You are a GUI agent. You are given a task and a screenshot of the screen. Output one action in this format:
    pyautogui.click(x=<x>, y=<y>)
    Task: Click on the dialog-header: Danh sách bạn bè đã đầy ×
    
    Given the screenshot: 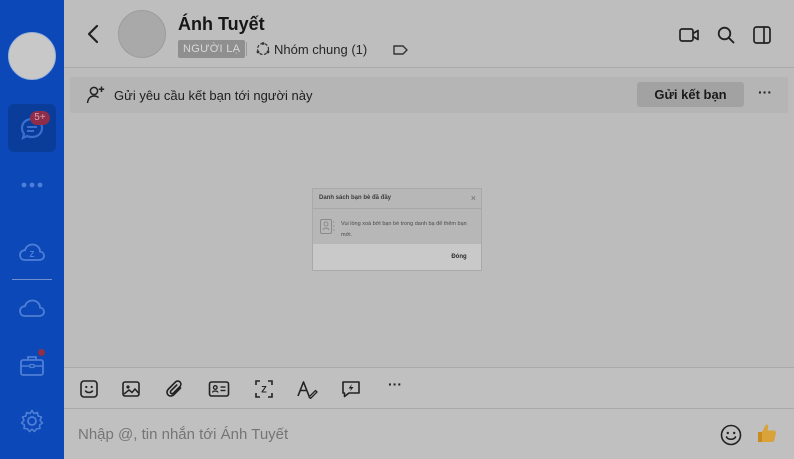 What is the action you would take?
    pyautogui.click(x=397, y=199)
    